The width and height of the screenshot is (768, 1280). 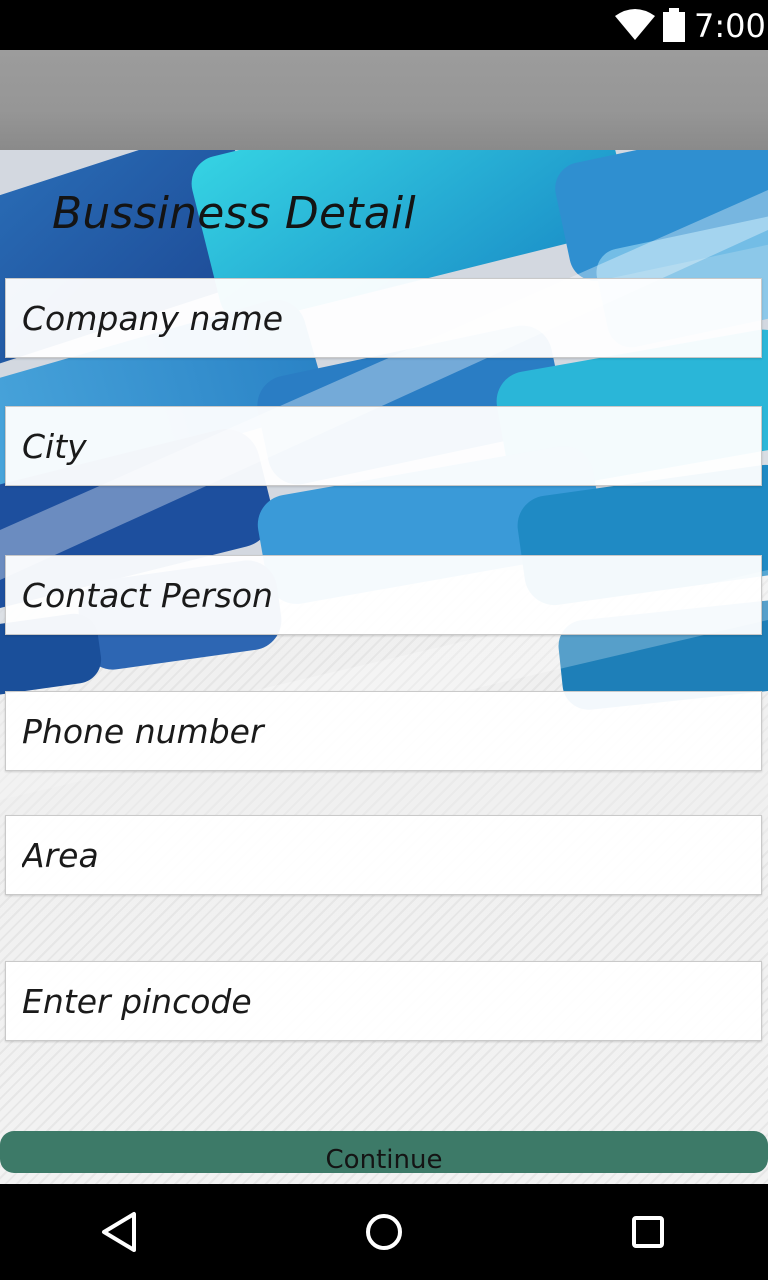 What do you see at coordinates (635, 24) in the screenshot?
I see `wifi-icon` at bounding box center [635, 24].